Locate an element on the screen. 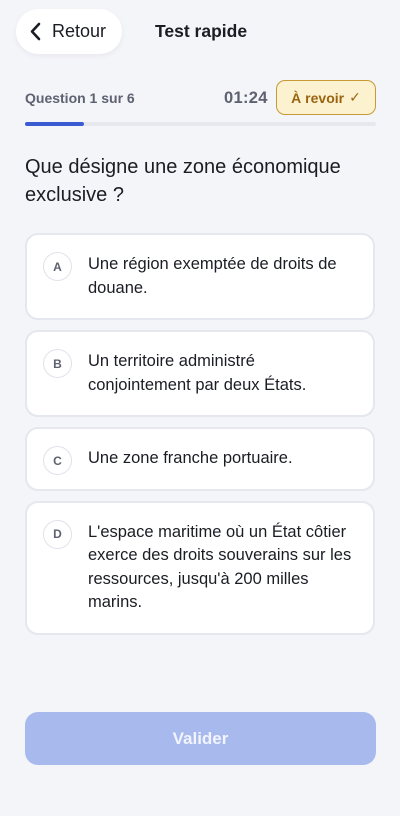  progress-bar is located at coordinates (200, 124).